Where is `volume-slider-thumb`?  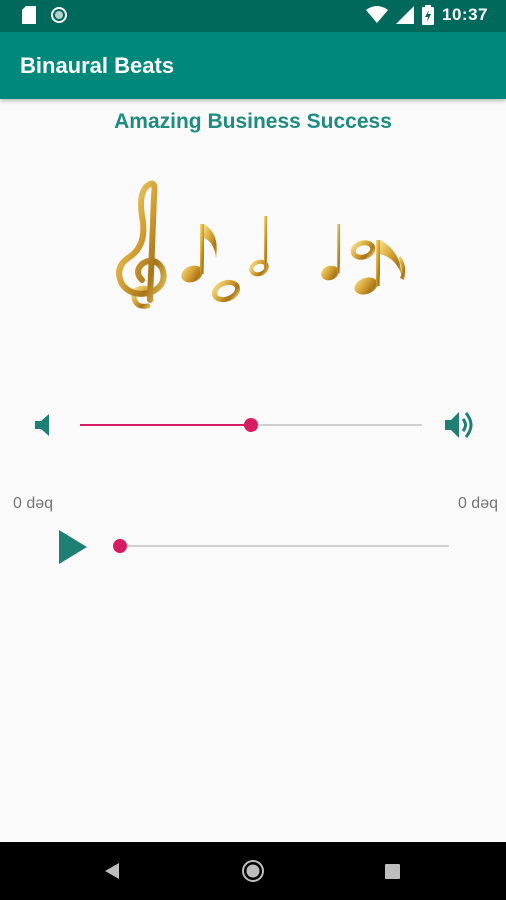 volume-slider-thumb is located at coordinates (251, 425).